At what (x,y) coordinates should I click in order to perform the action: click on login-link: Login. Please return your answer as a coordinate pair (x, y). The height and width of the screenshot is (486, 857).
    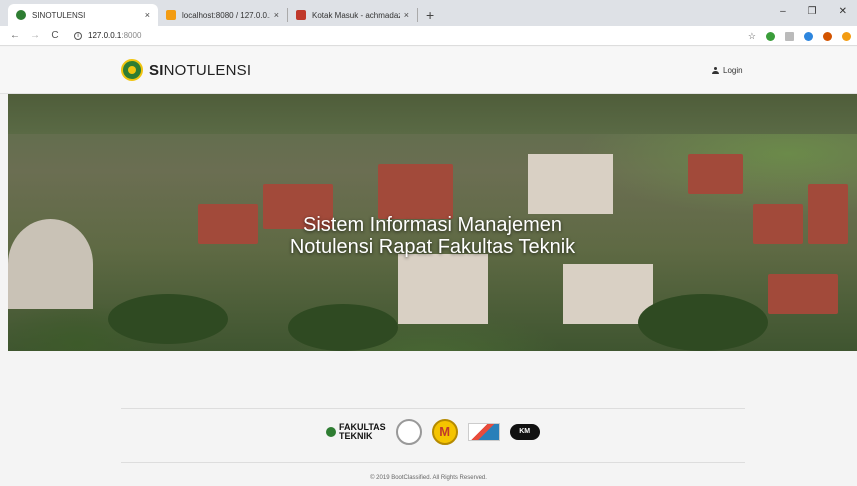
    Looking at the image, I should click on (727, 70).